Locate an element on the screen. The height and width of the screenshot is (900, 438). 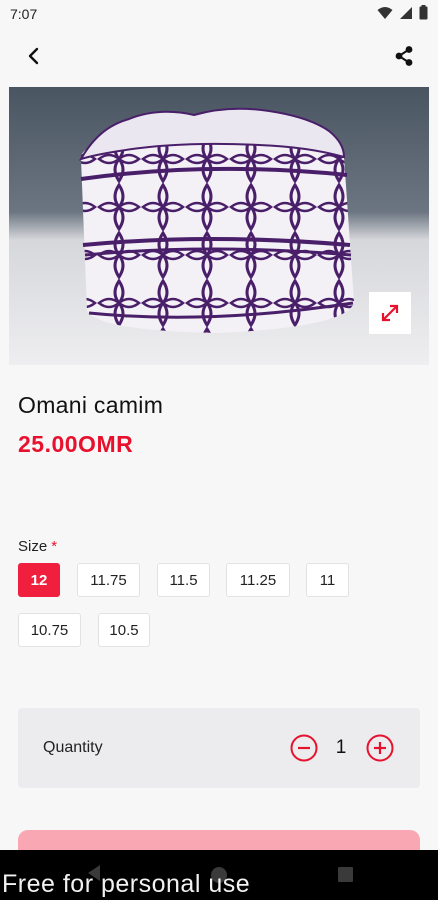
wifi-icon is located at coordinates (385, 15).